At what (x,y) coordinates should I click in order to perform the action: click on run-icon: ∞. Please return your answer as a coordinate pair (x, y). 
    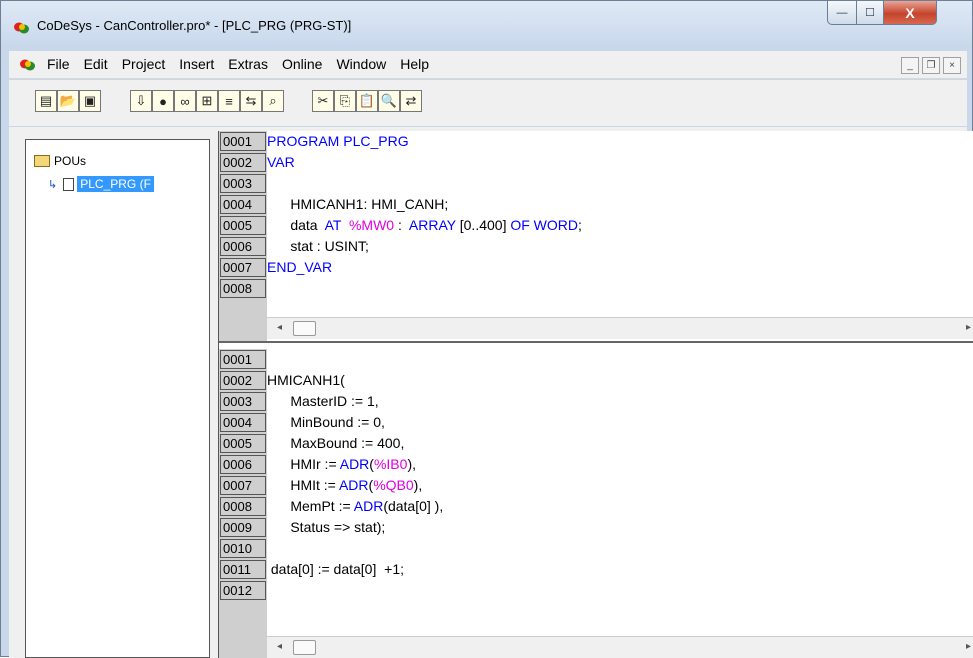
    Looking at the image, I should click on (185, 101).